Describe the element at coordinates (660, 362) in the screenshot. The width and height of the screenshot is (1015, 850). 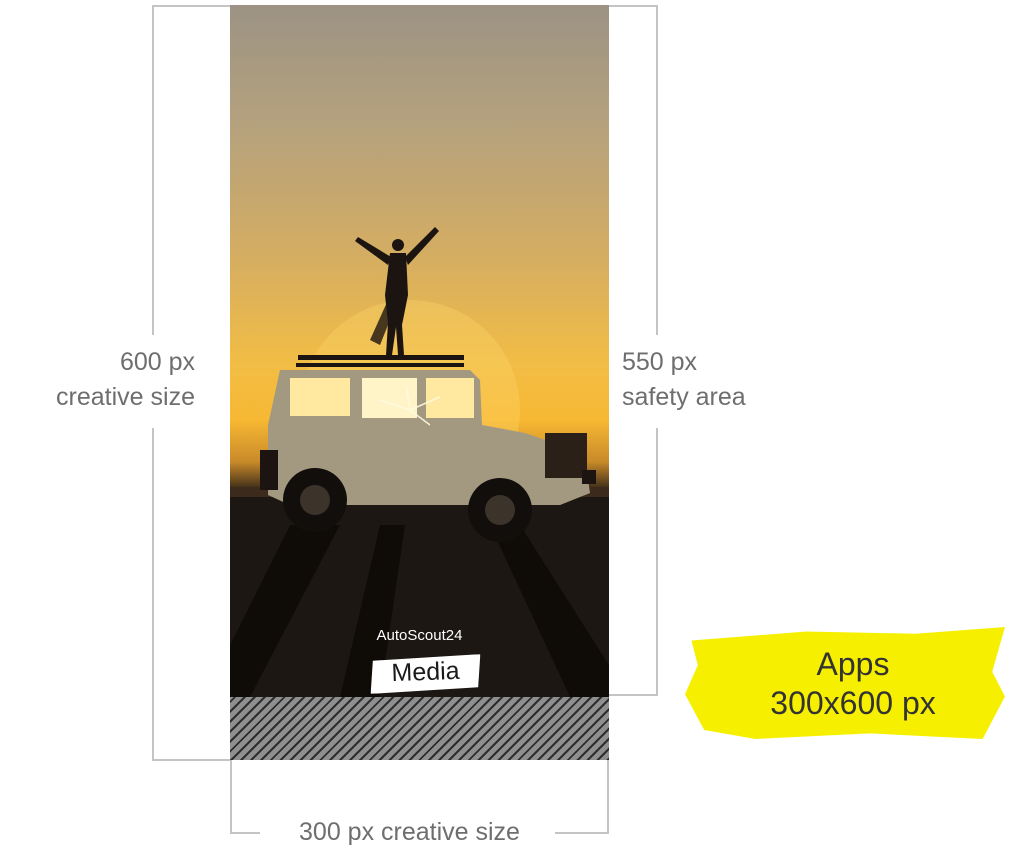
I see `right-label-size: 550 px` at that location.